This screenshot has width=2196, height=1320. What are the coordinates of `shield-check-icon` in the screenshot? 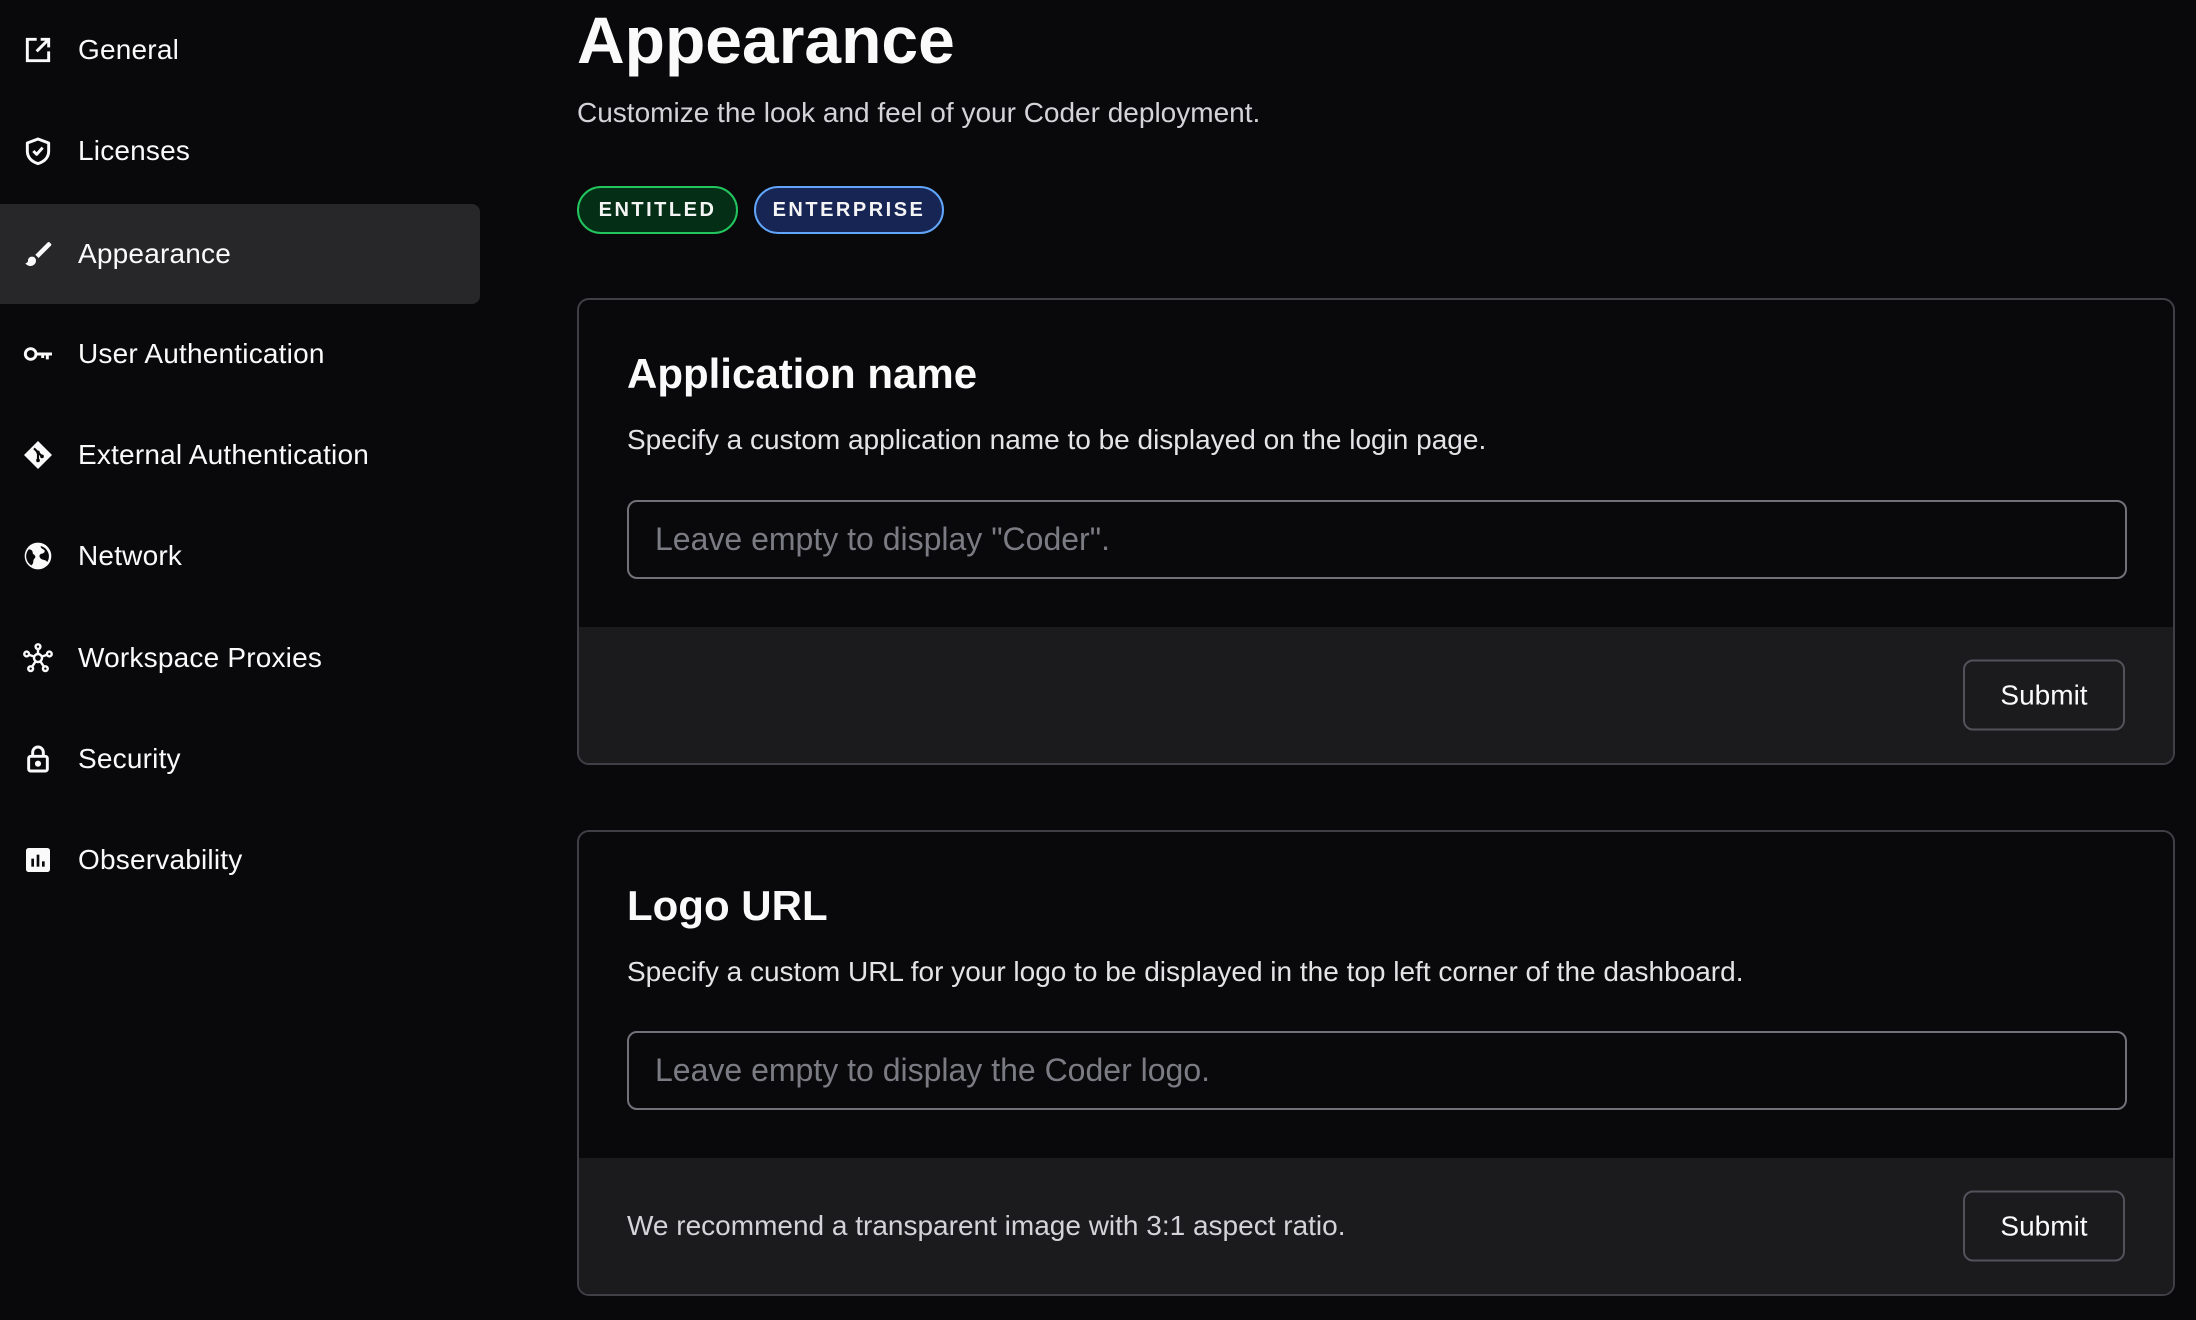 It's located at (38, 151).